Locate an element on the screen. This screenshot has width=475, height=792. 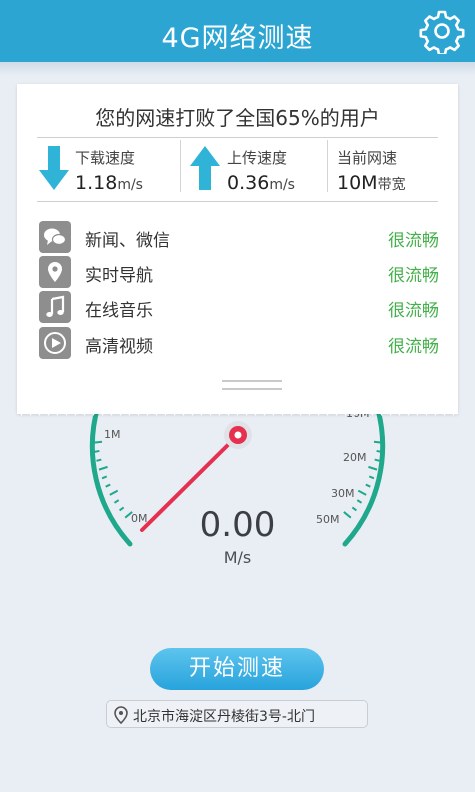
network-value: 10M is located at coordinates (357, 183).